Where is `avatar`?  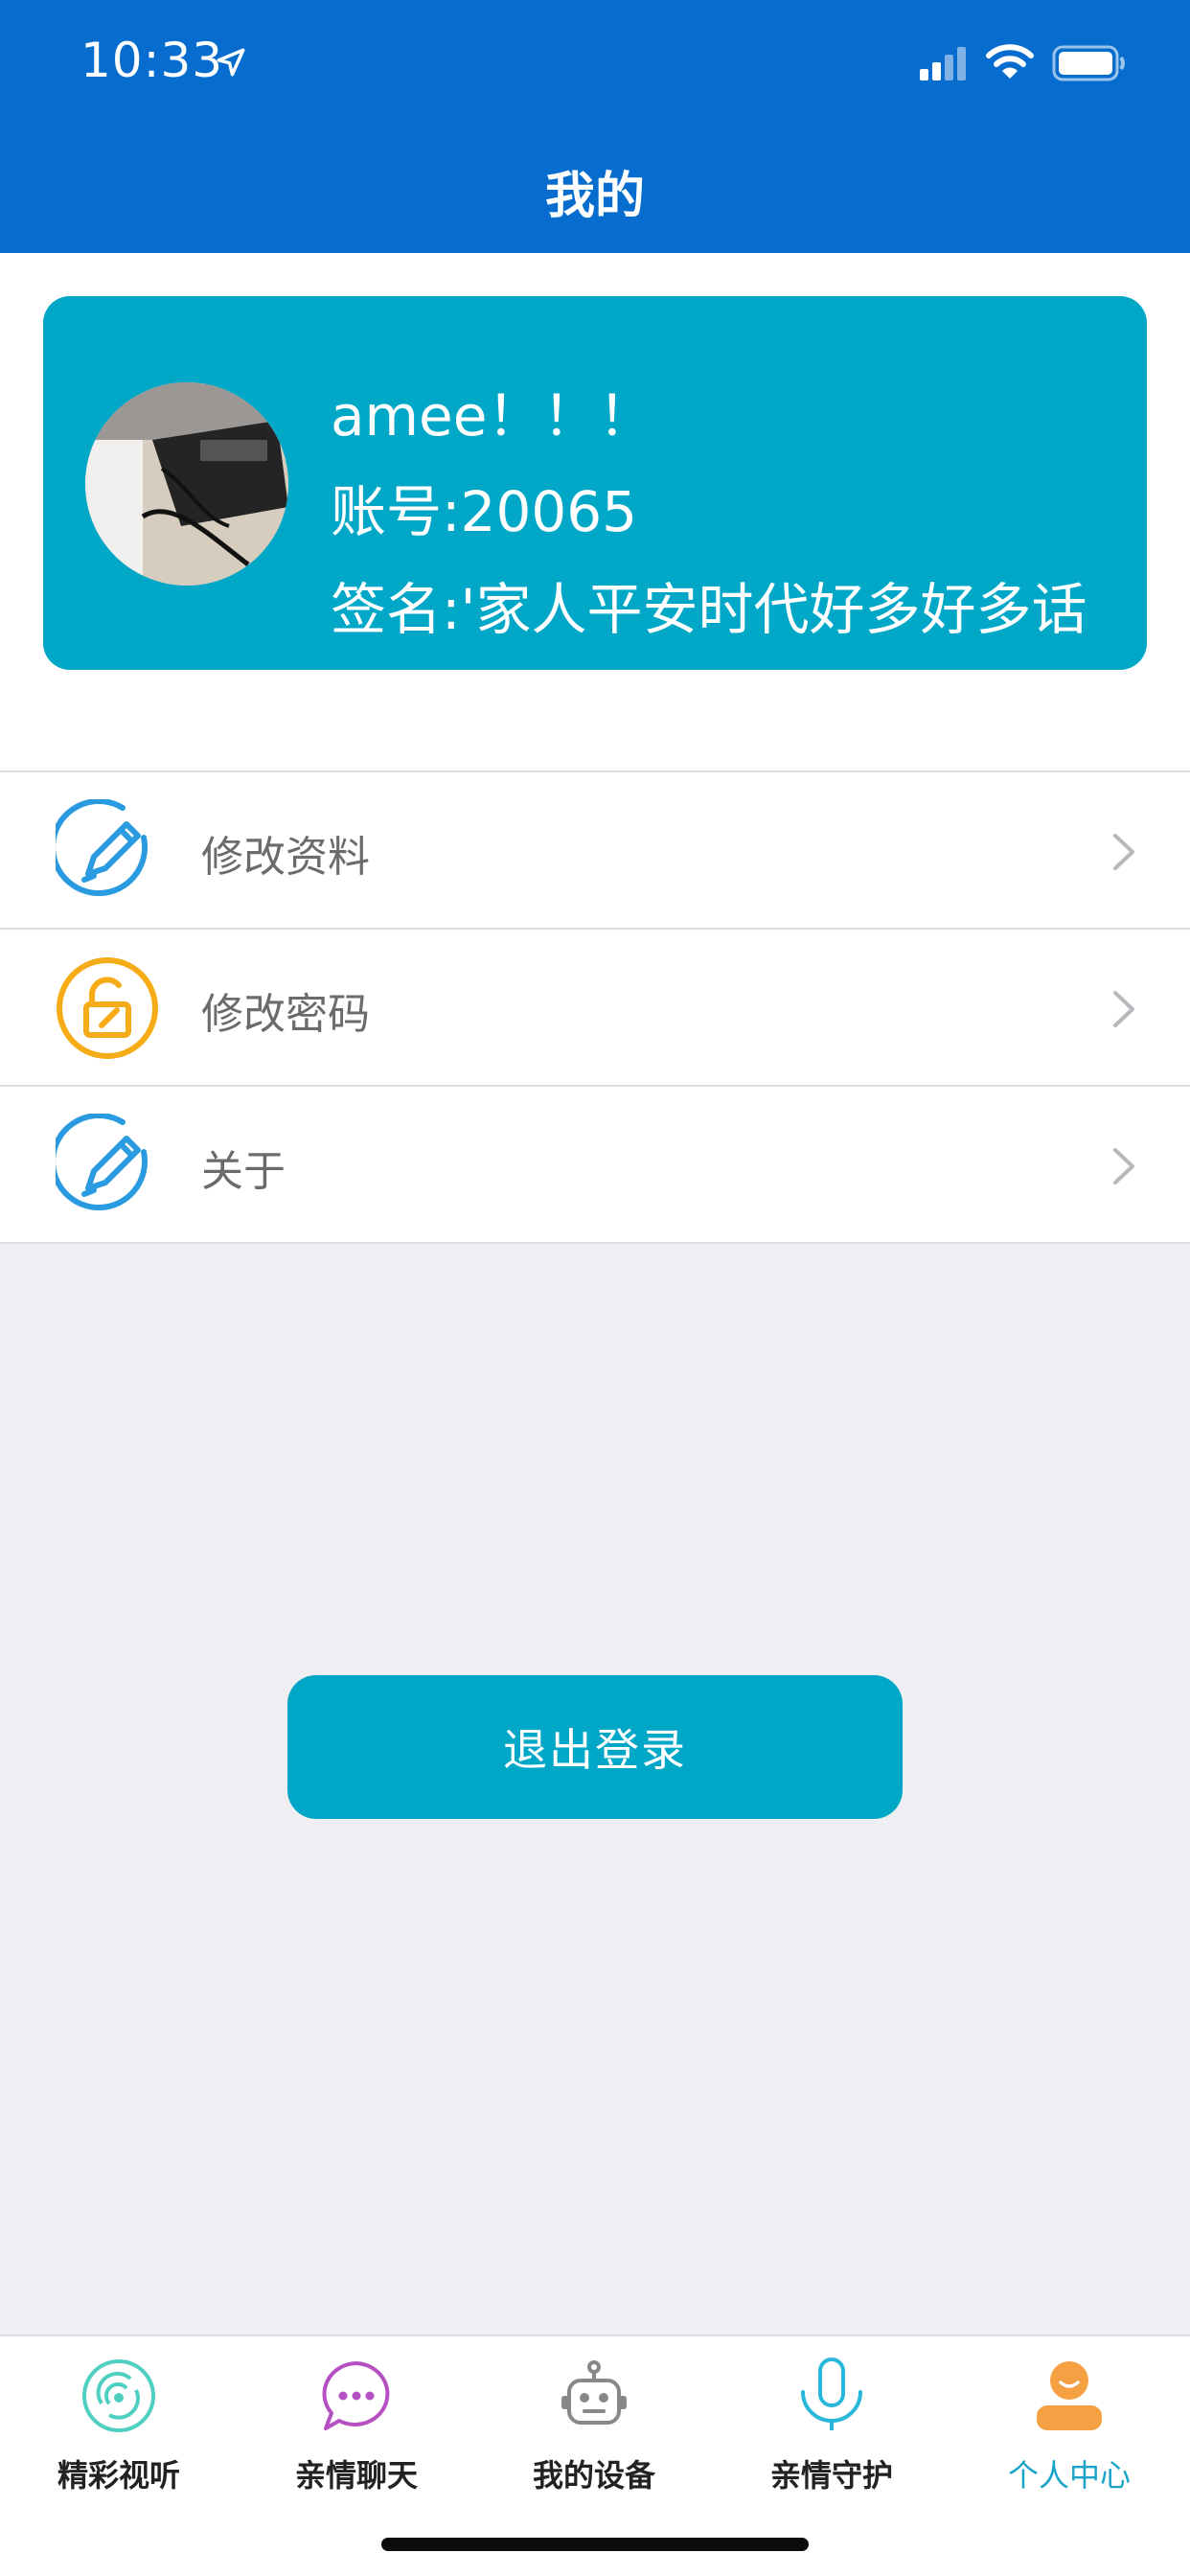
avatar is located at coordinates (187, 484).